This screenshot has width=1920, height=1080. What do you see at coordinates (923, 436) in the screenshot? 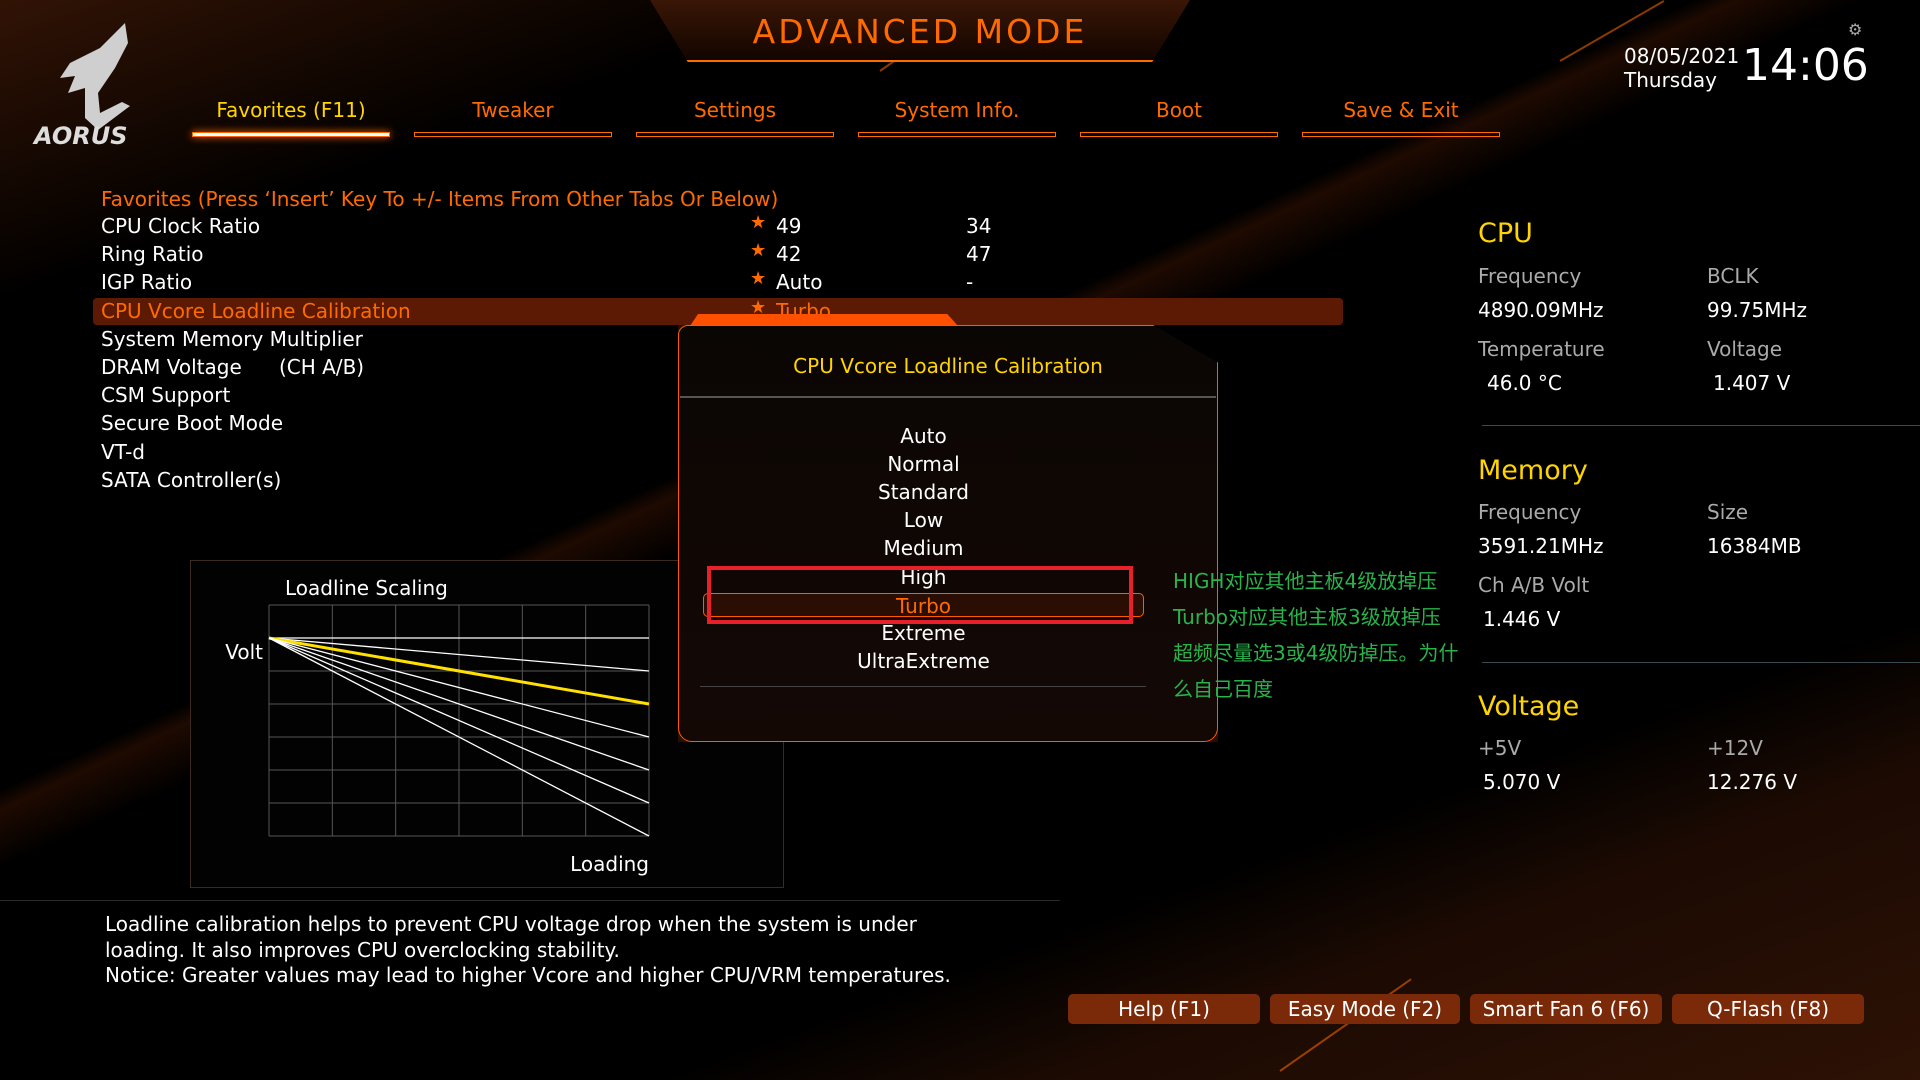
I see `popup-option: Auto` at bounding box center [923, 436].